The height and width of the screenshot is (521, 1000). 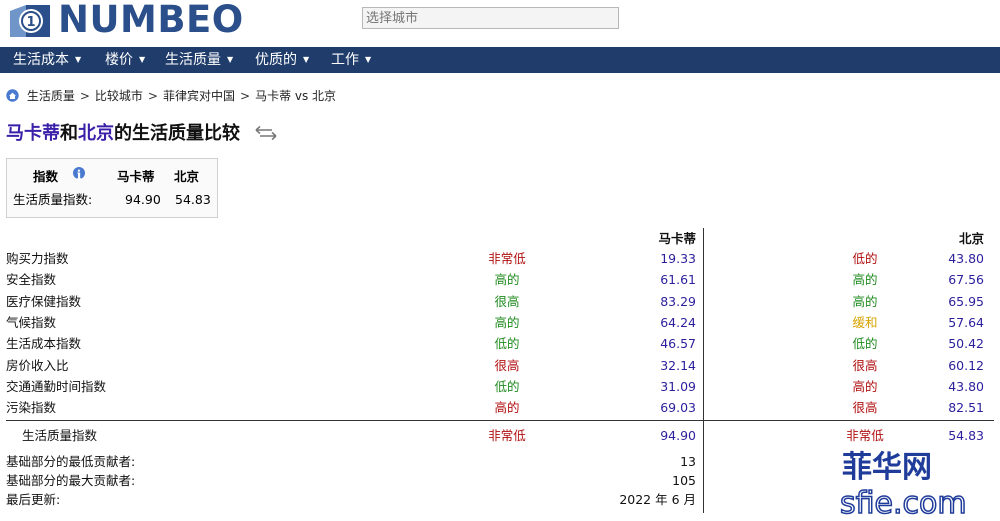 What do you see at coordinates (703, 370) in the screenshot?
I see `column-divider` at bounding box center [703, 370].